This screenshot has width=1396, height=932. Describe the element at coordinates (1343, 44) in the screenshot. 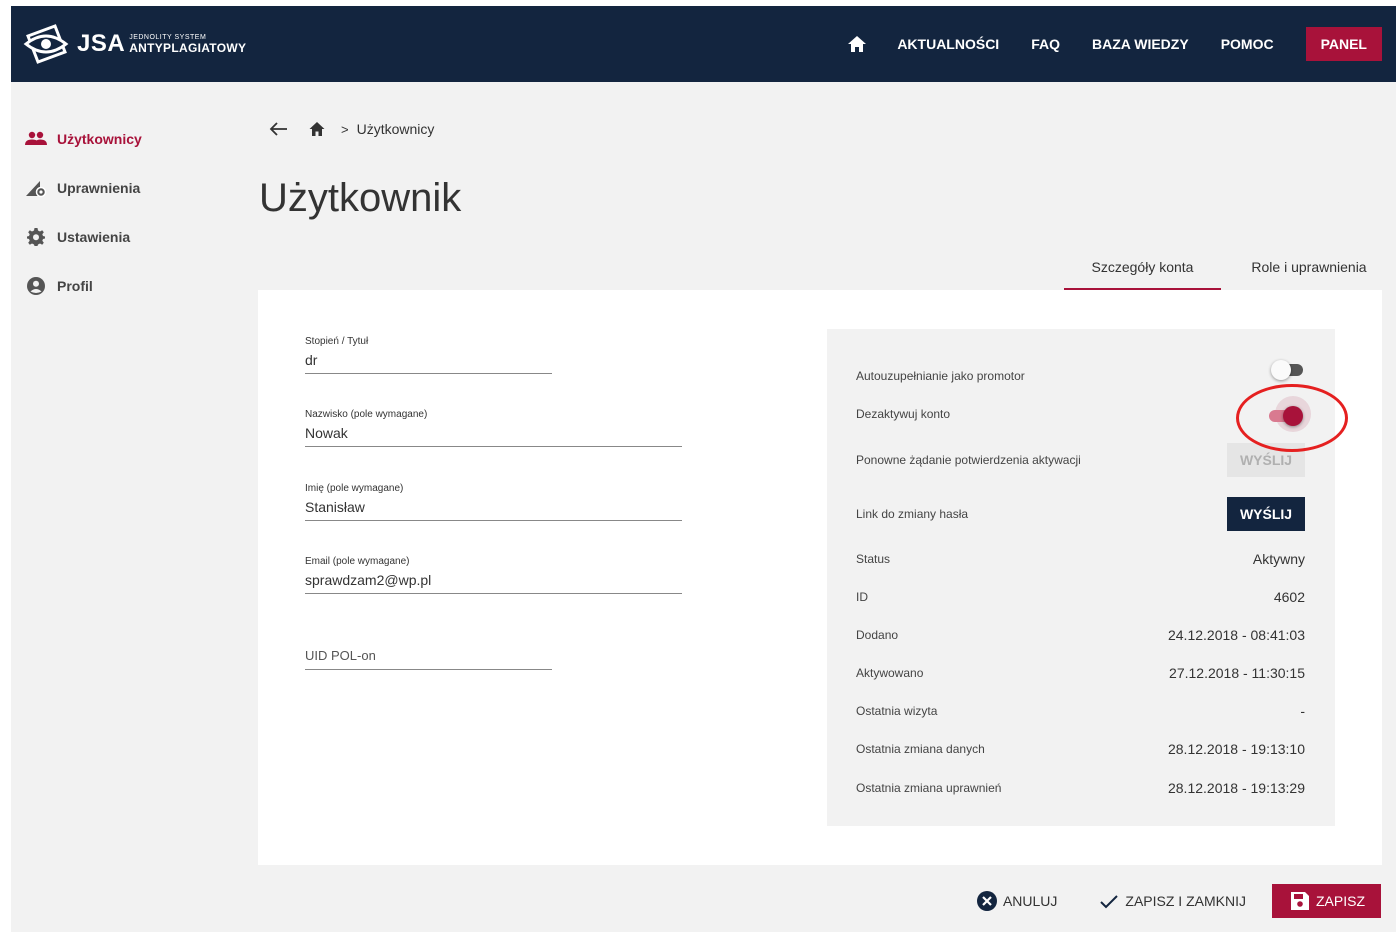

I see `panel-button: PANEL` at that location.